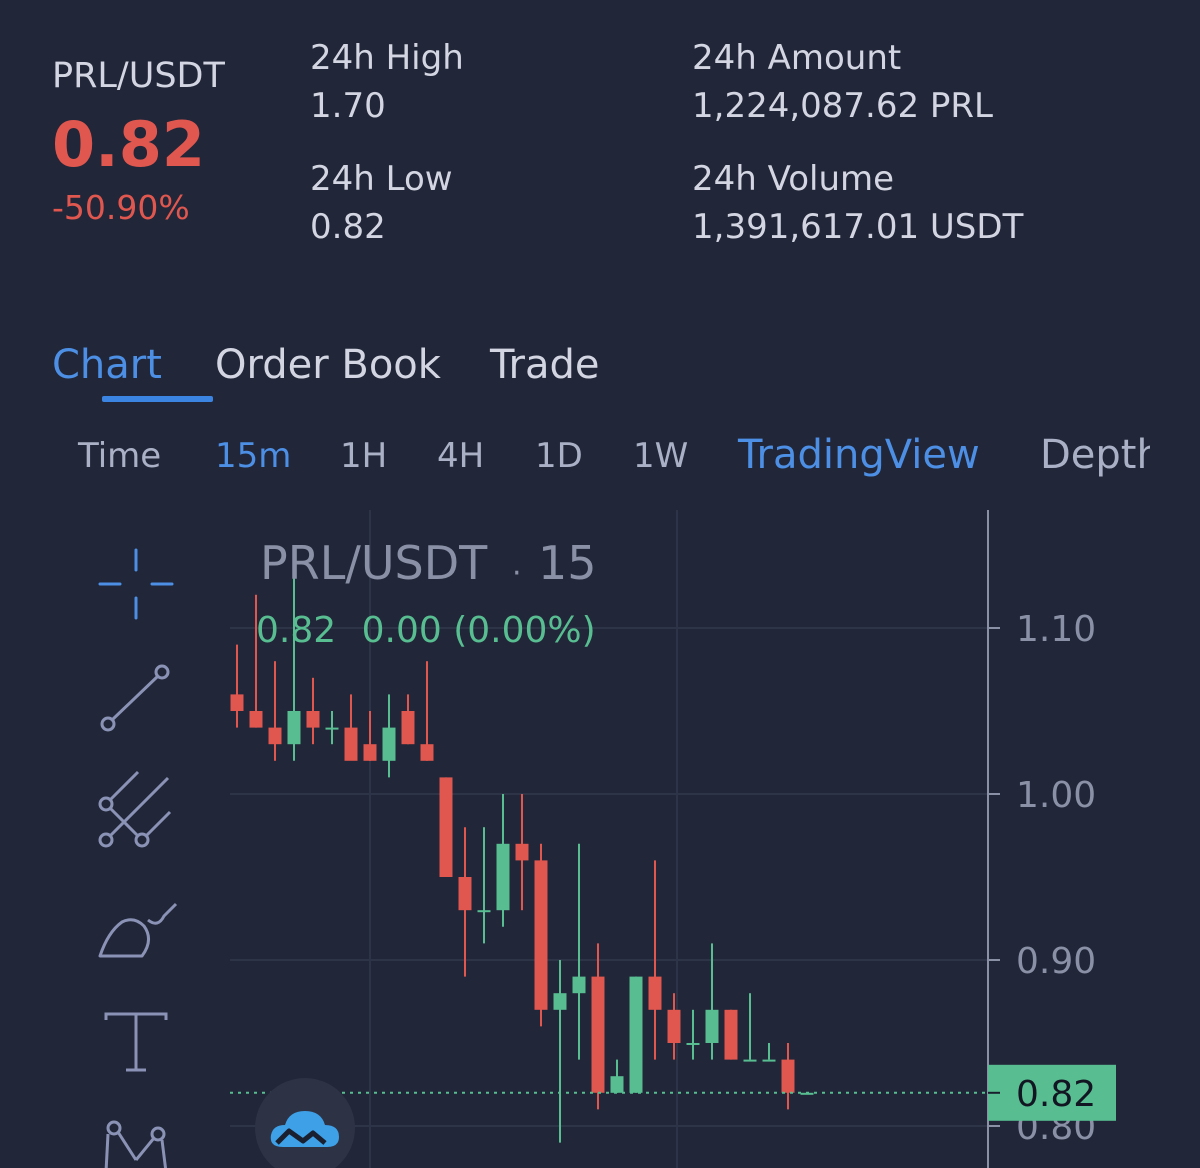 The image size is (1200, 1168). I want to click on interval-4h: 4H, so click(460, 456).